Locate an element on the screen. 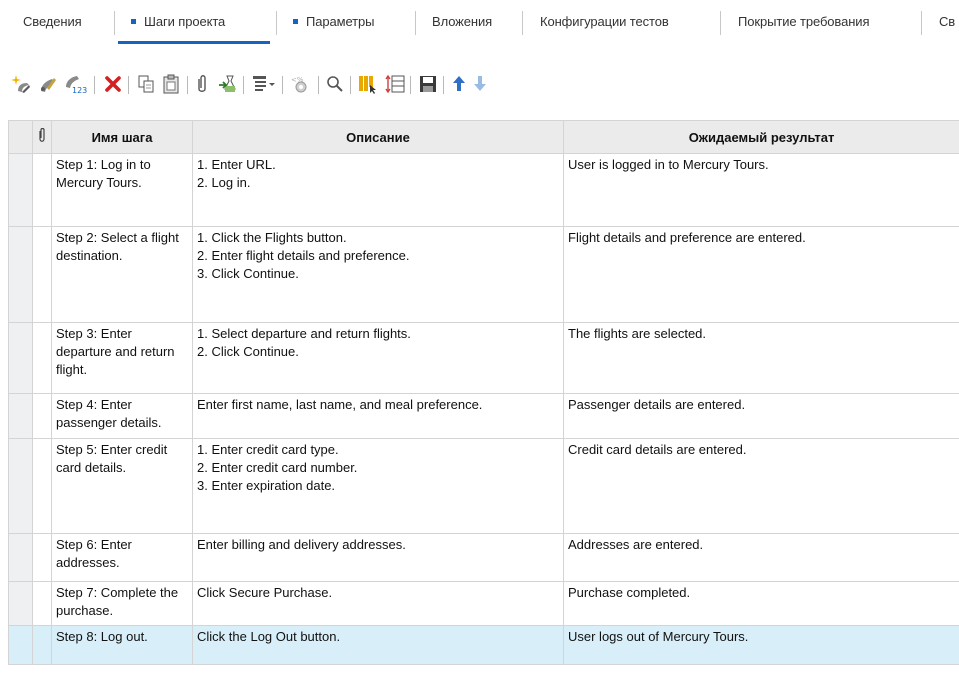  expected-result-cell: User logs out of Mercury Tours. is located at coordinates (761, 645).